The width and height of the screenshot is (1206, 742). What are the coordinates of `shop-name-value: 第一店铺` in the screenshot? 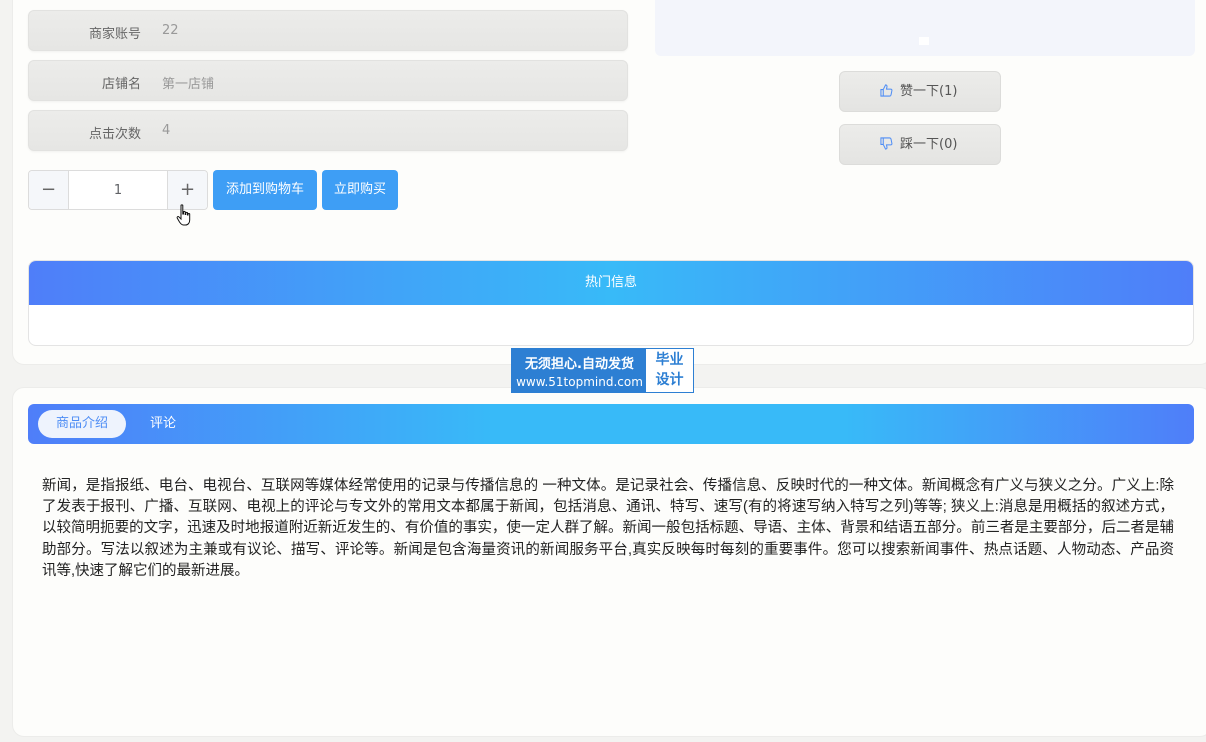 It's located at (188, 84).